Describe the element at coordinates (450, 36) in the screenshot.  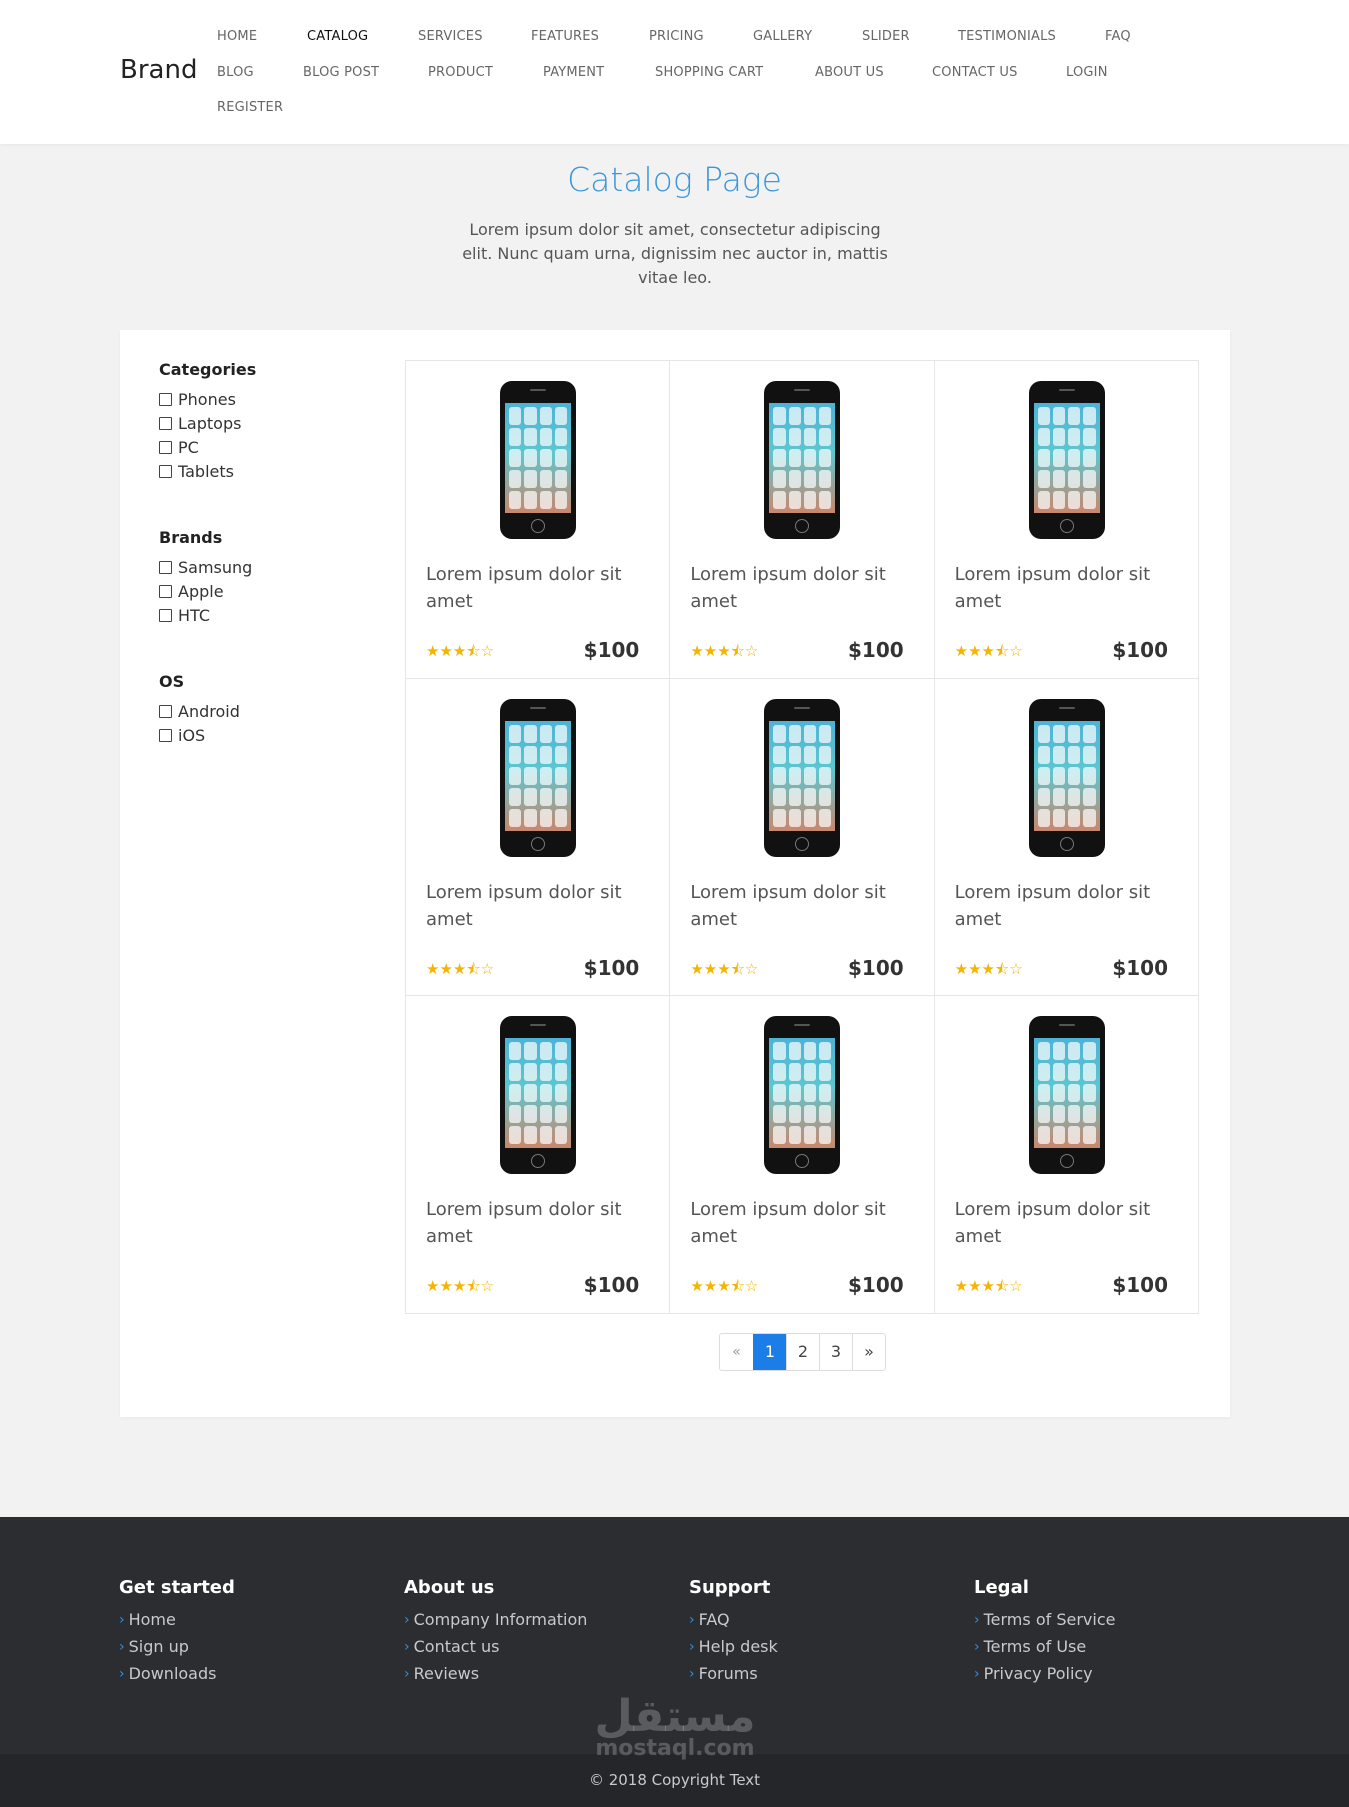
I see `nav-services: SERVICES` at that location.